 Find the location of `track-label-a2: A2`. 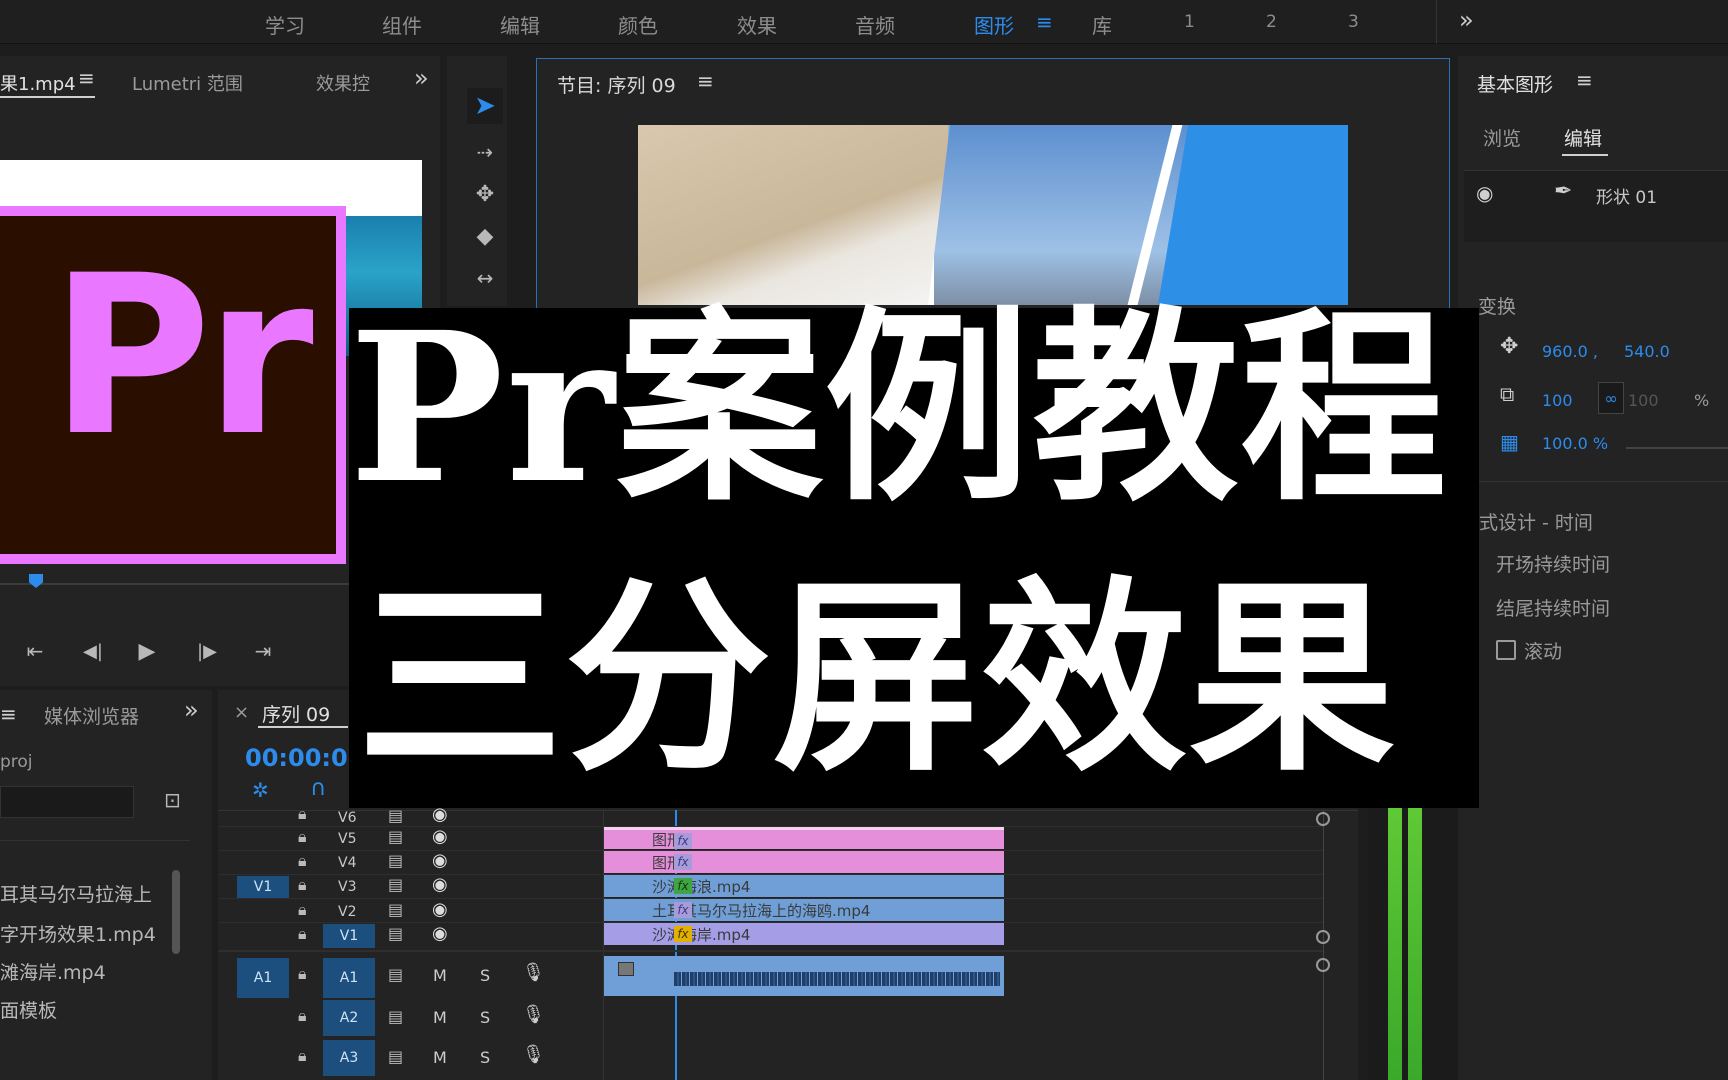

track-label-a2: A2 is located at coordinates (349, 1018).